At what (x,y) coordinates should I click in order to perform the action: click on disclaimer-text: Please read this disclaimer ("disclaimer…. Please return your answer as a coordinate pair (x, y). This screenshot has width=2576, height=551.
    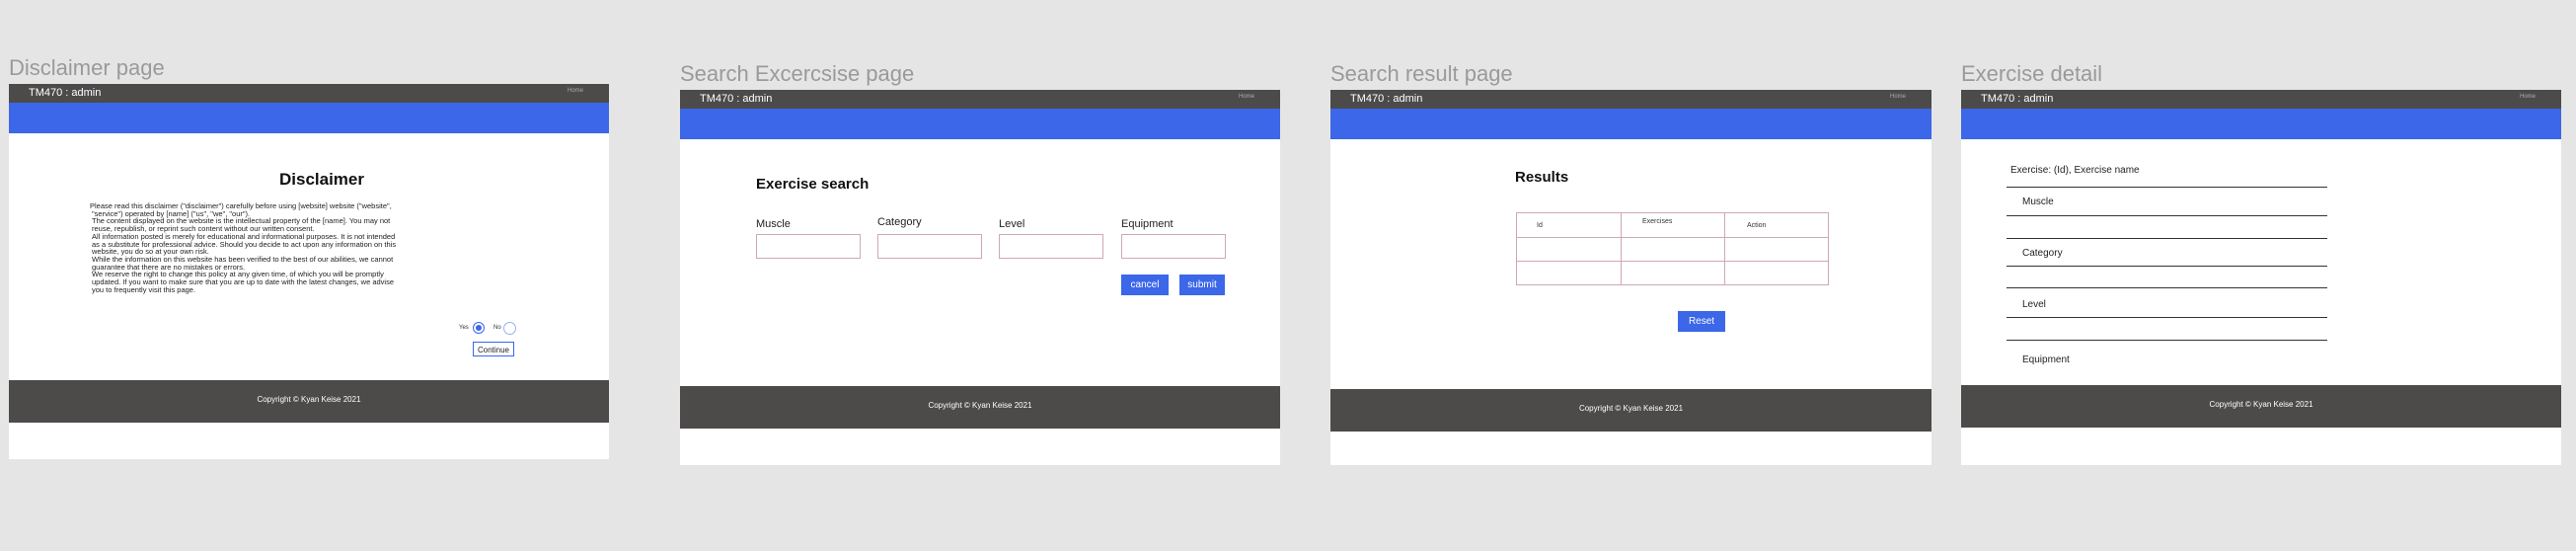
    Looking at the image, I should click on (253, 247).